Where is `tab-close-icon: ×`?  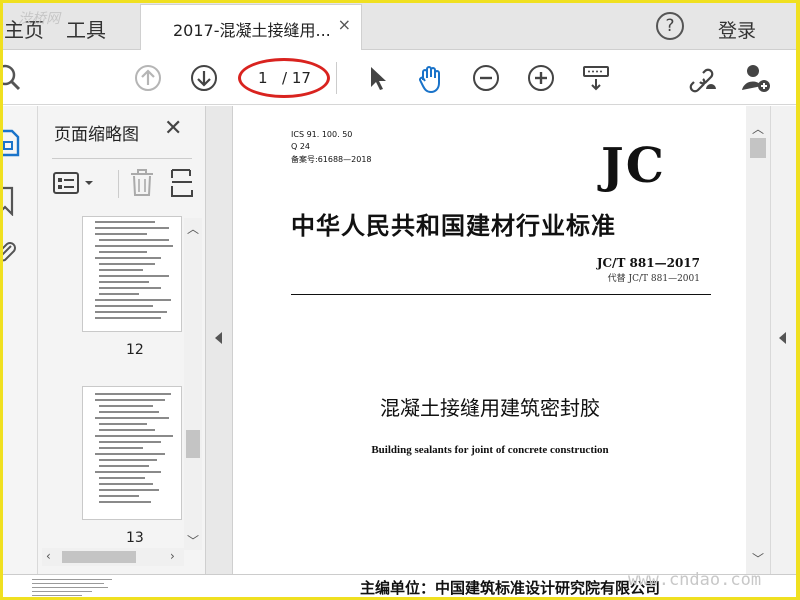
tab-close-icon: × is located at coordinates (344, 24).